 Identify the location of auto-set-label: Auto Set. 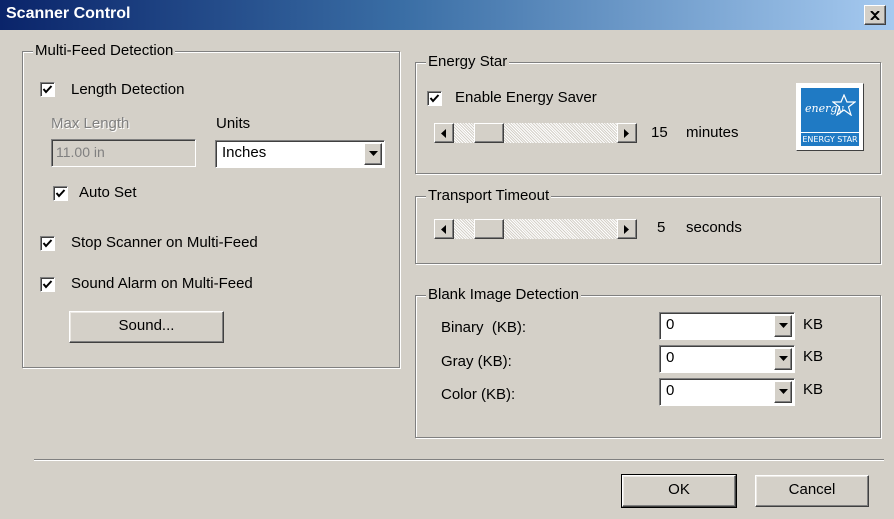
(108, 193).